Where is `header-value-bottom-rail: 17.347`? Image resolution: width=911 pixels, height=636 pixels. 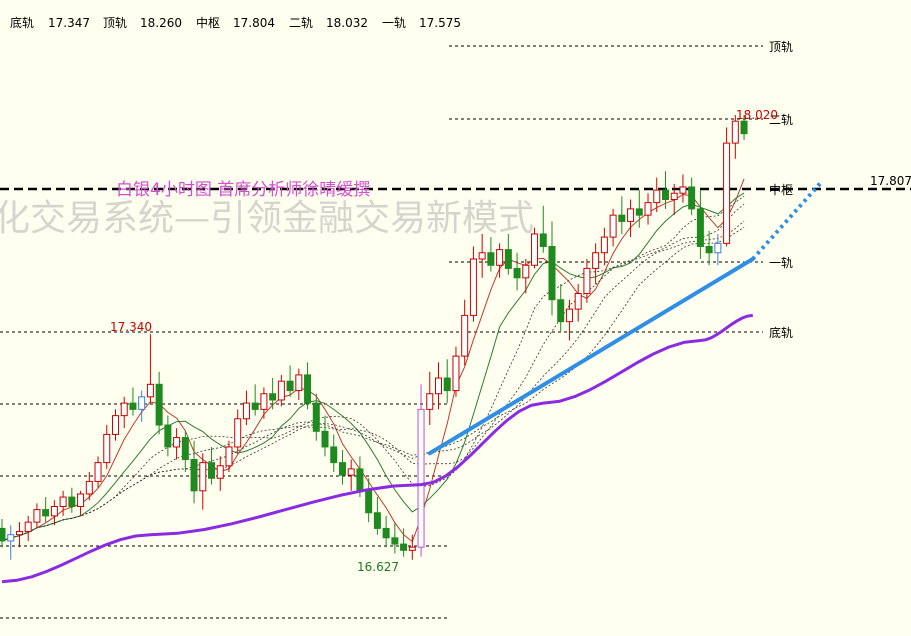
header-value-bottom-rail: 17.347 is located at coordinates (69, 23).